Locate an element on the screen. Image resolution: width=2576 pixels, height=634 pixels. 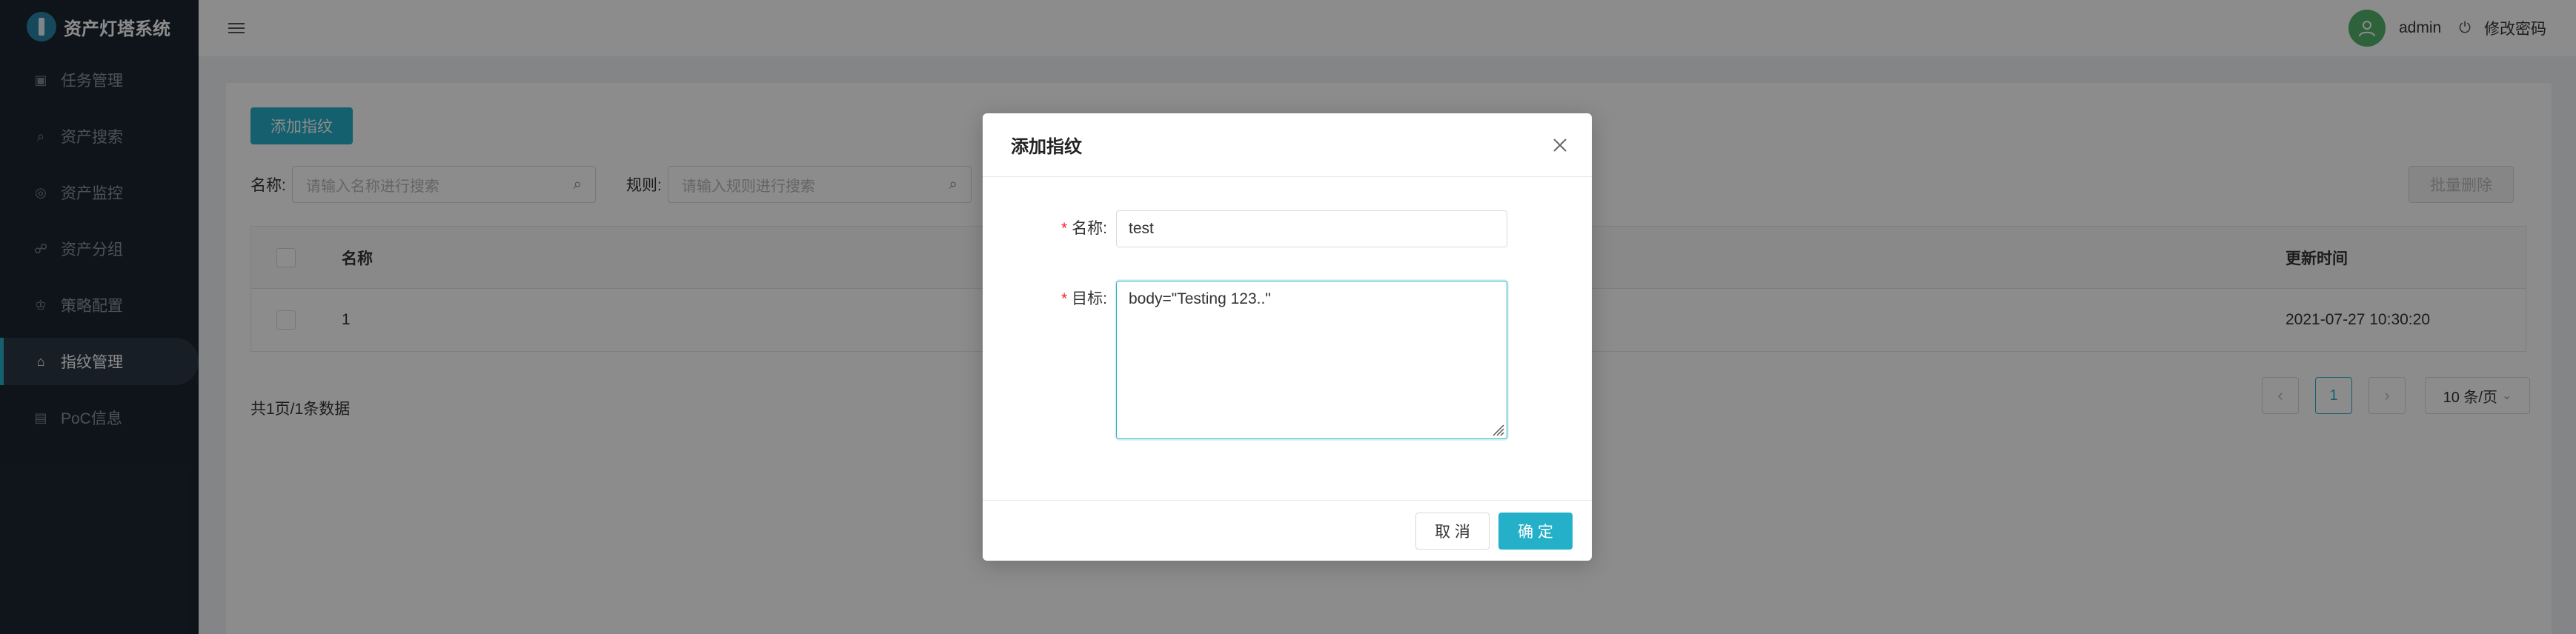
target-form-item: * 目标: body="Testing 123.." is located at coordinates (1245, 360).